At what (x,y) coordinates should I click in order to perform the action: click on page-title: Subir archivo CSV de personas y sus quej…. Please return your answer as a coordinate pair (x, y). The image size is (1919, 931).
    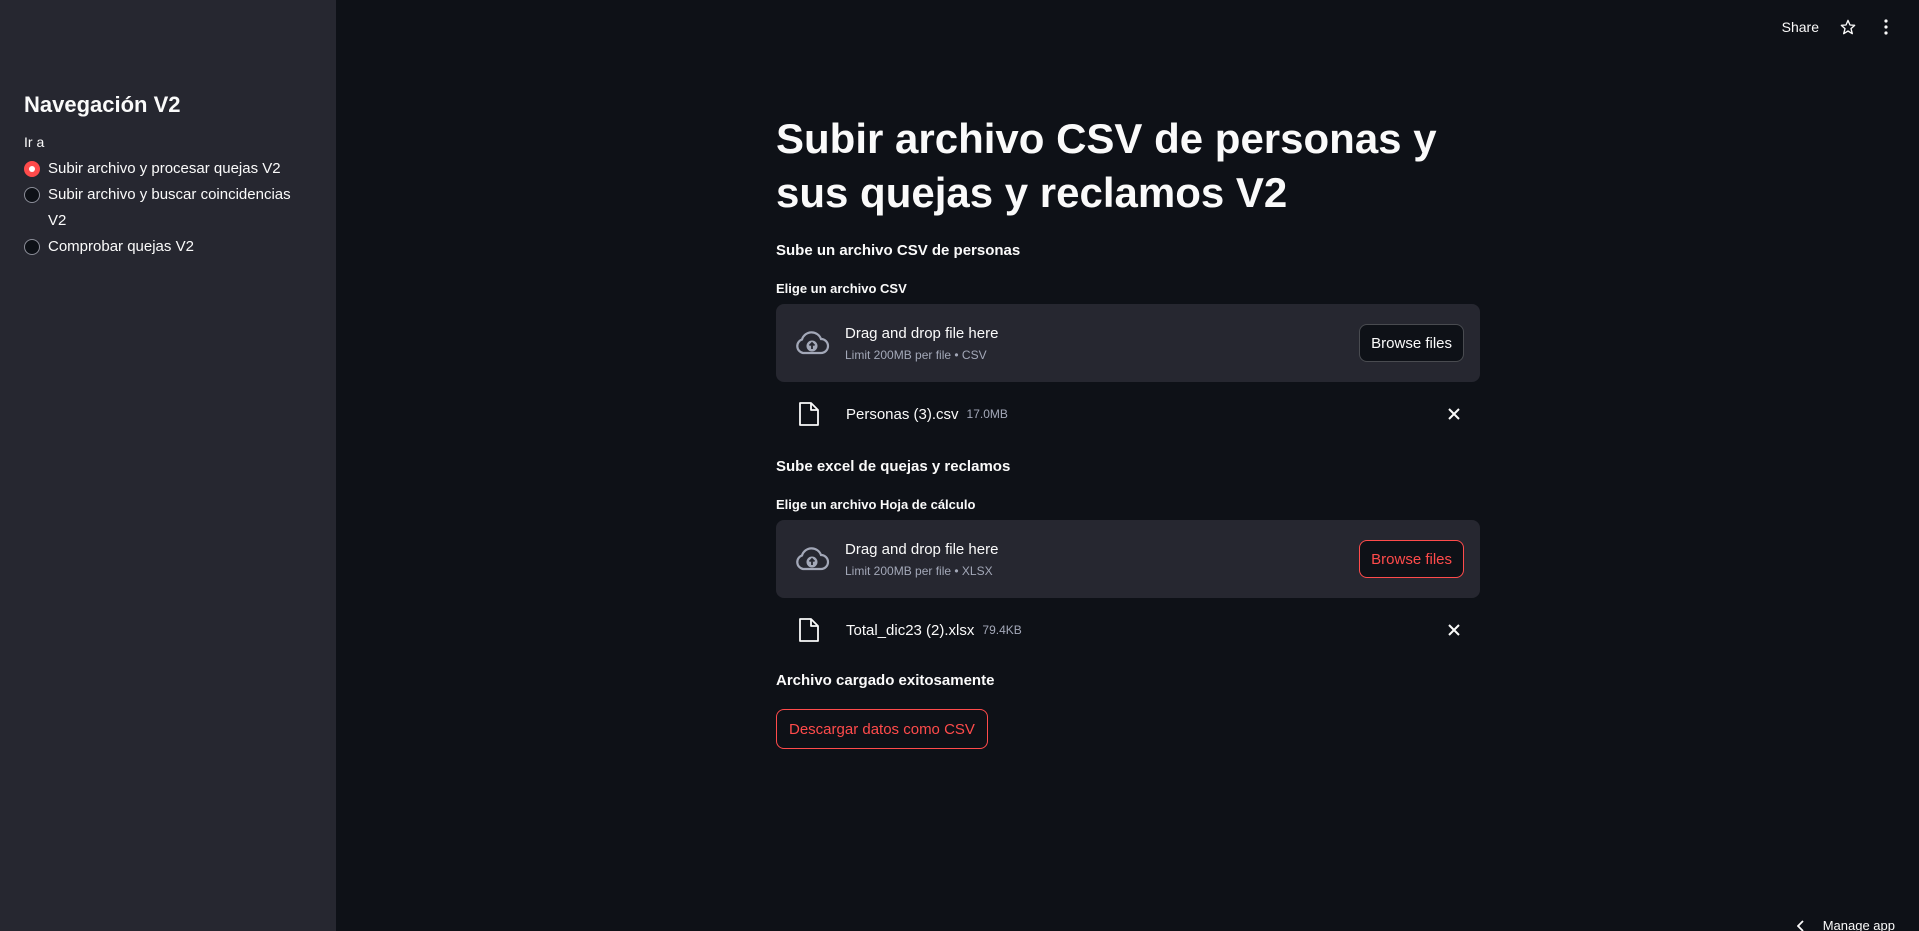
    Looking at the image, I should click on (1106, 165).